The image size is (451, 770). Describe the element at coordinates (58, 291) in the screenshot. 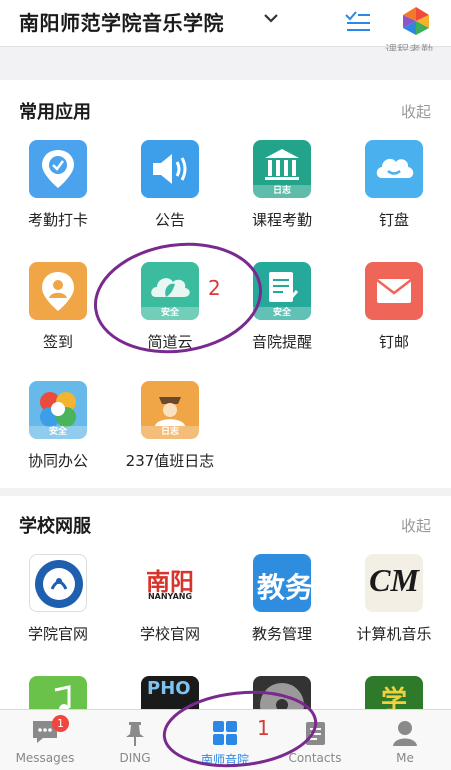

I see `signin-icon` at that location.